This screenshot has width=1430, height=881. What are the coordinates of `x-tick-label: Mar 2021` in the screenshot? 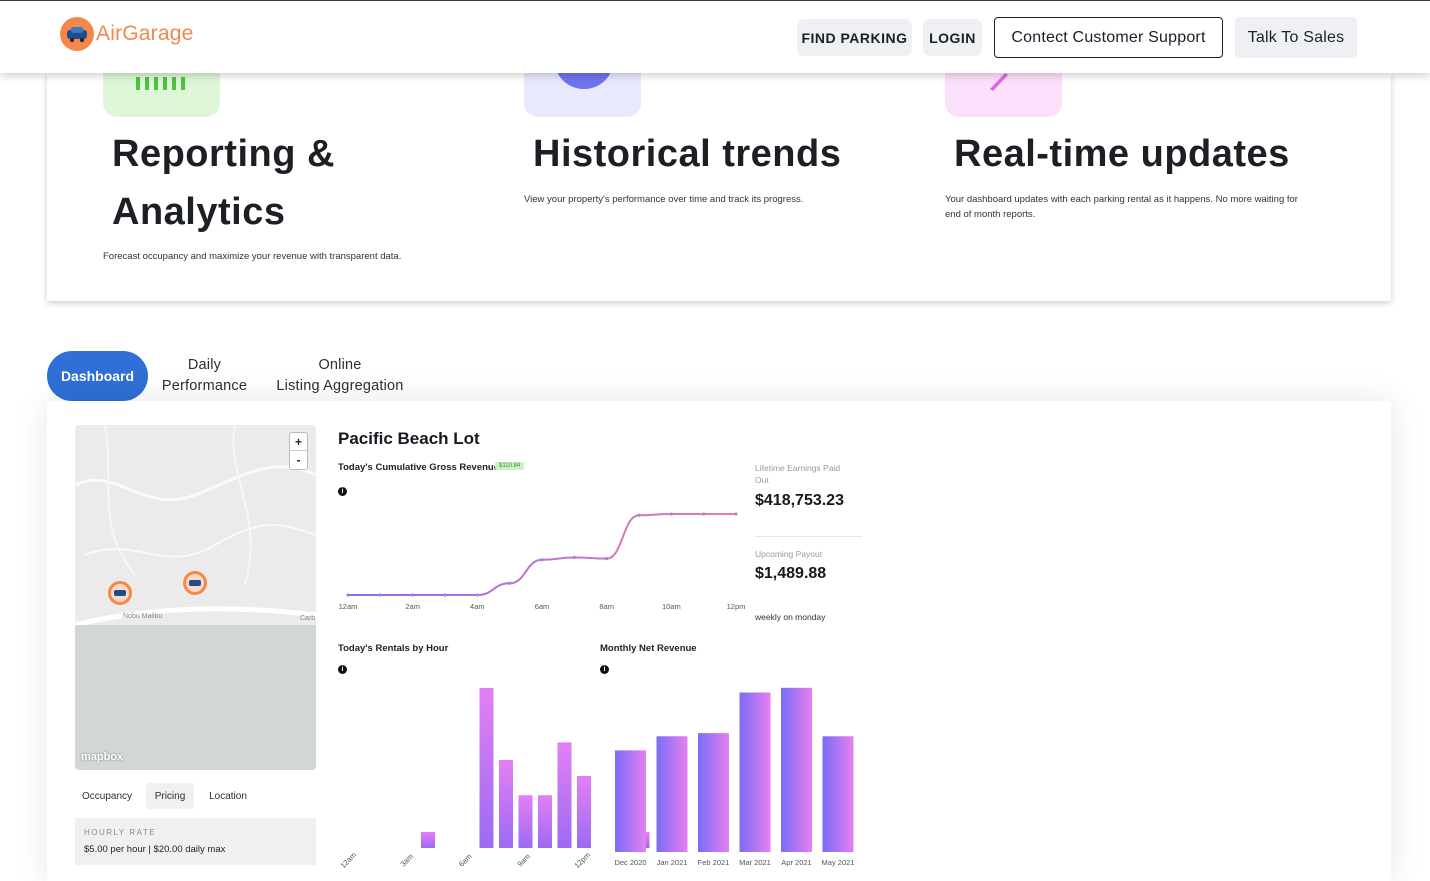 It's located at (755, 862).